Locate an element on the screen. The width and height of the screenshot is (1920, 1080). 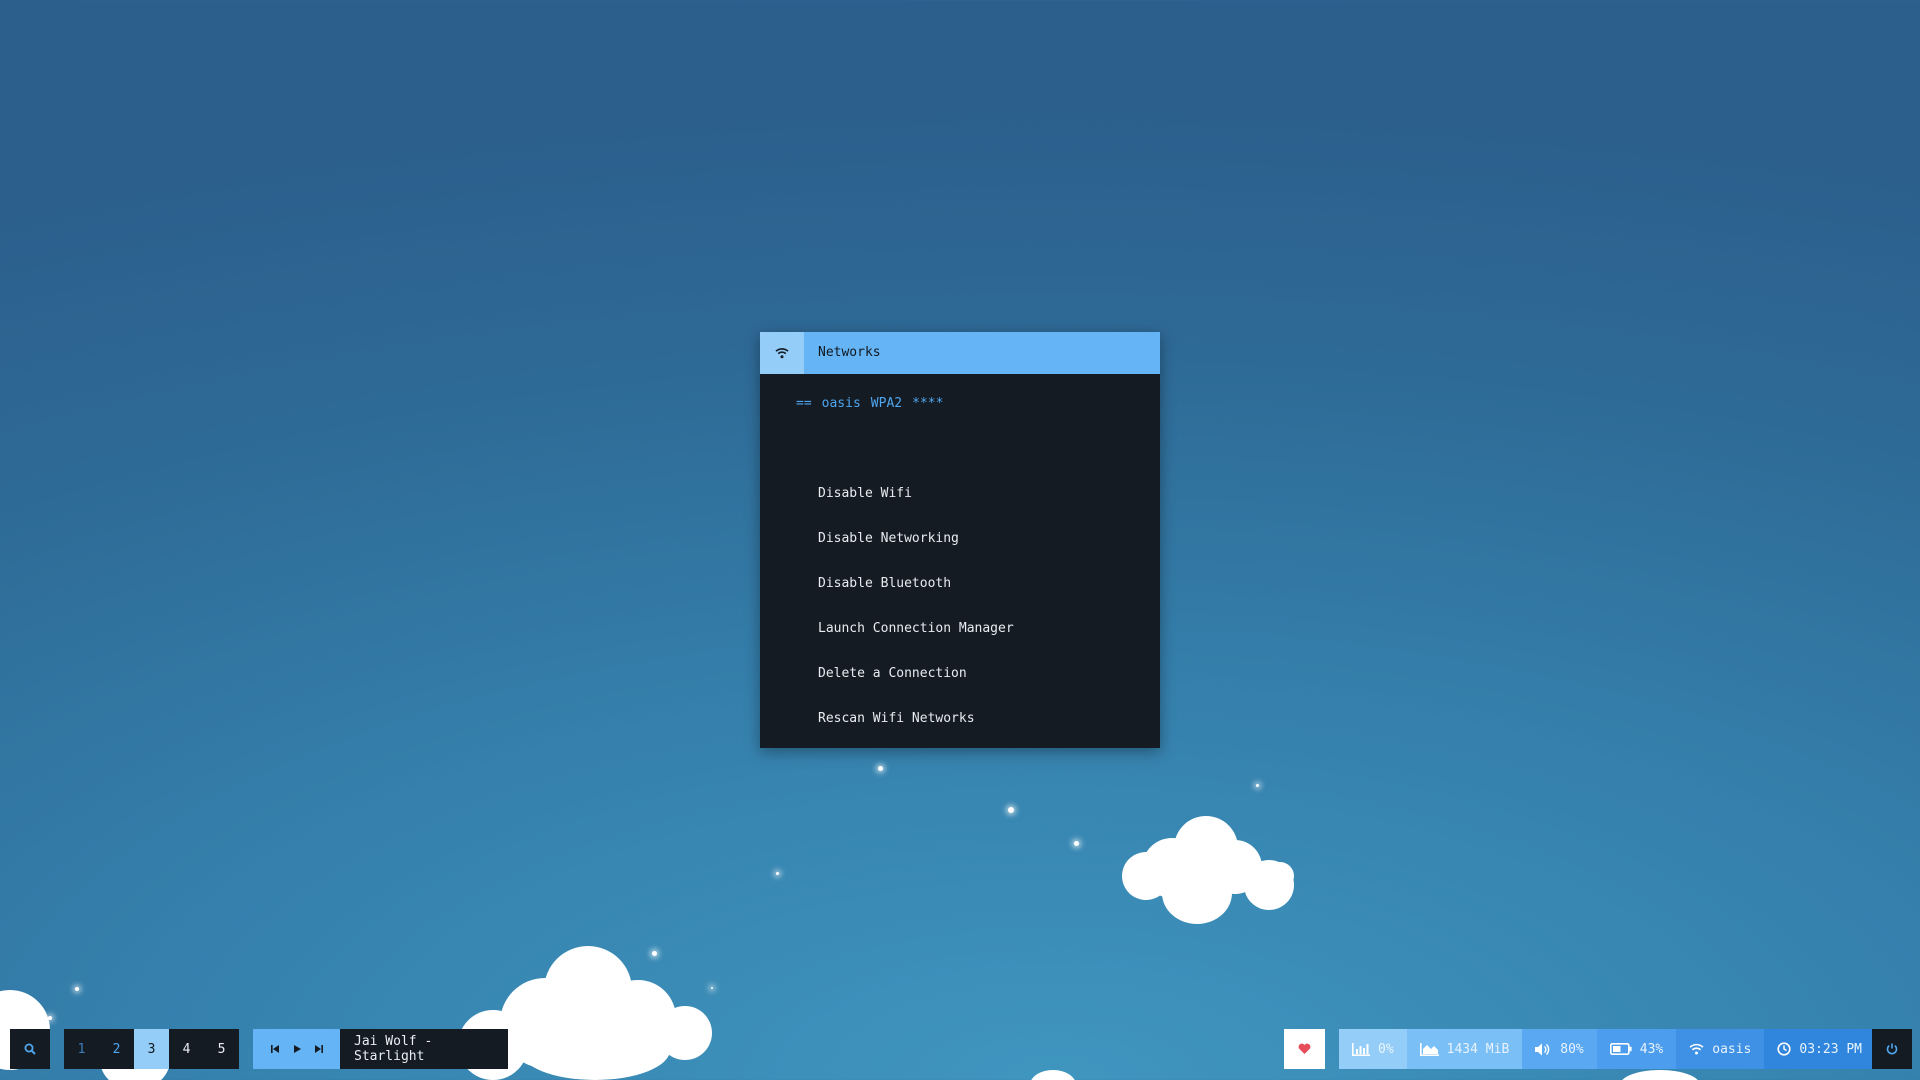
clock-module: 03:23 PM is located at coordinates (1820, 1049).